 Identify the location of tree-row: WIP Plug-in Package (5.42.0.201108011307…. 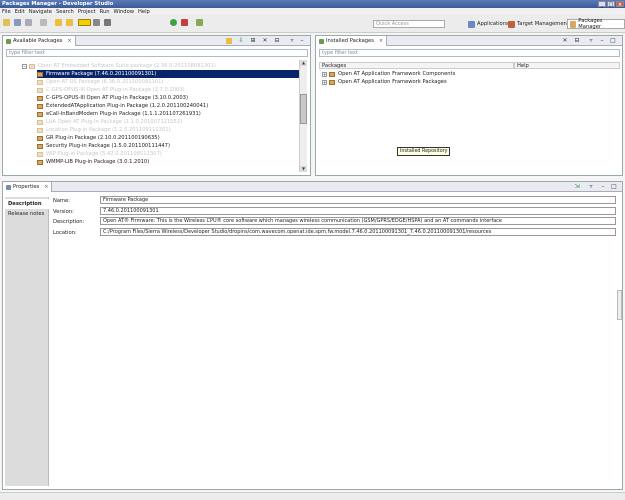
(99, 154).